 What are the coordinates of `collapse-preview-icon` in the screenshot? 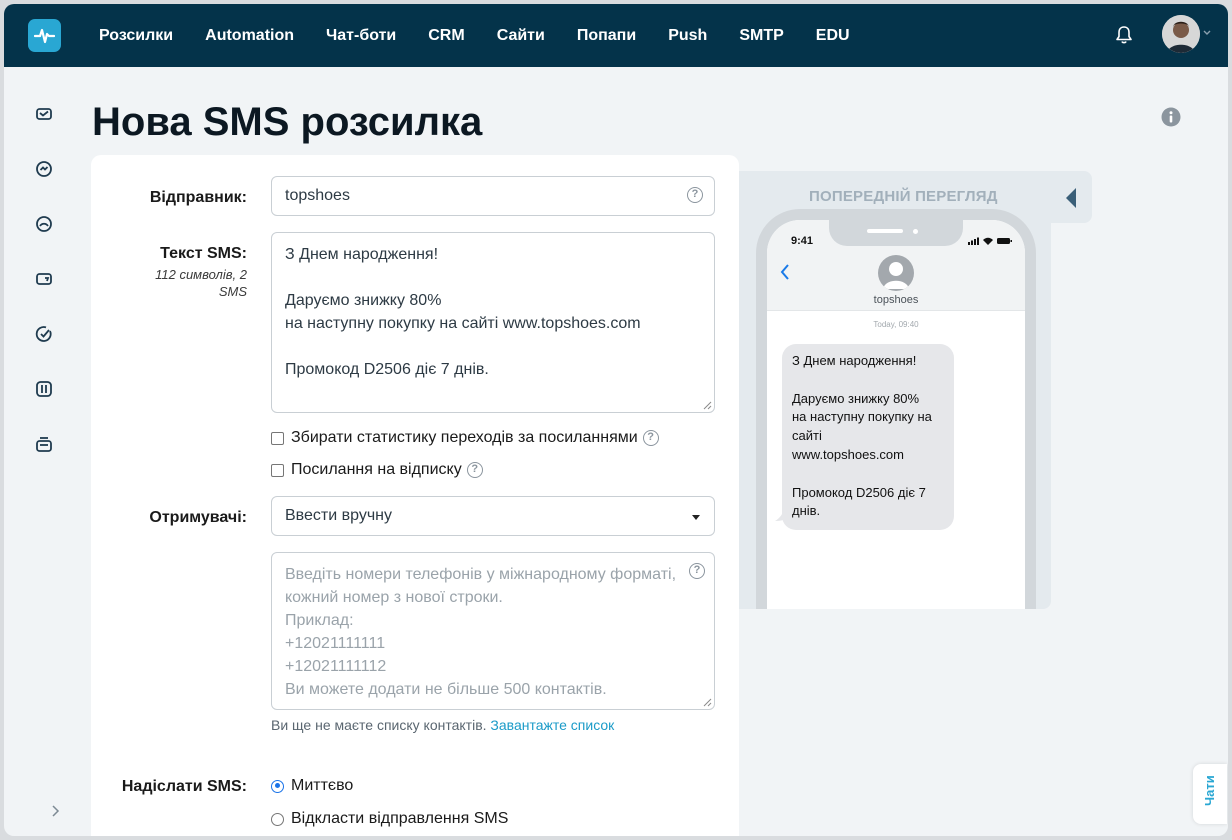 It's located at (1071, 198).